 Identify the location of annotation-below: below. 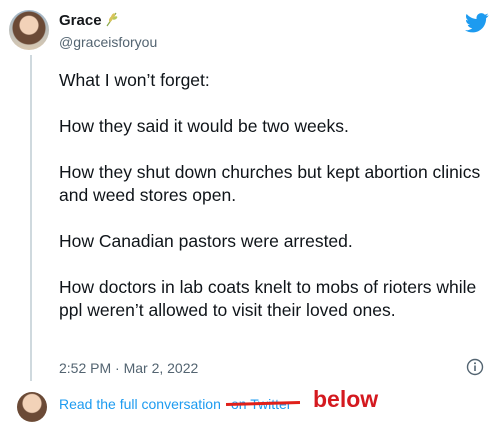
(346, 399).